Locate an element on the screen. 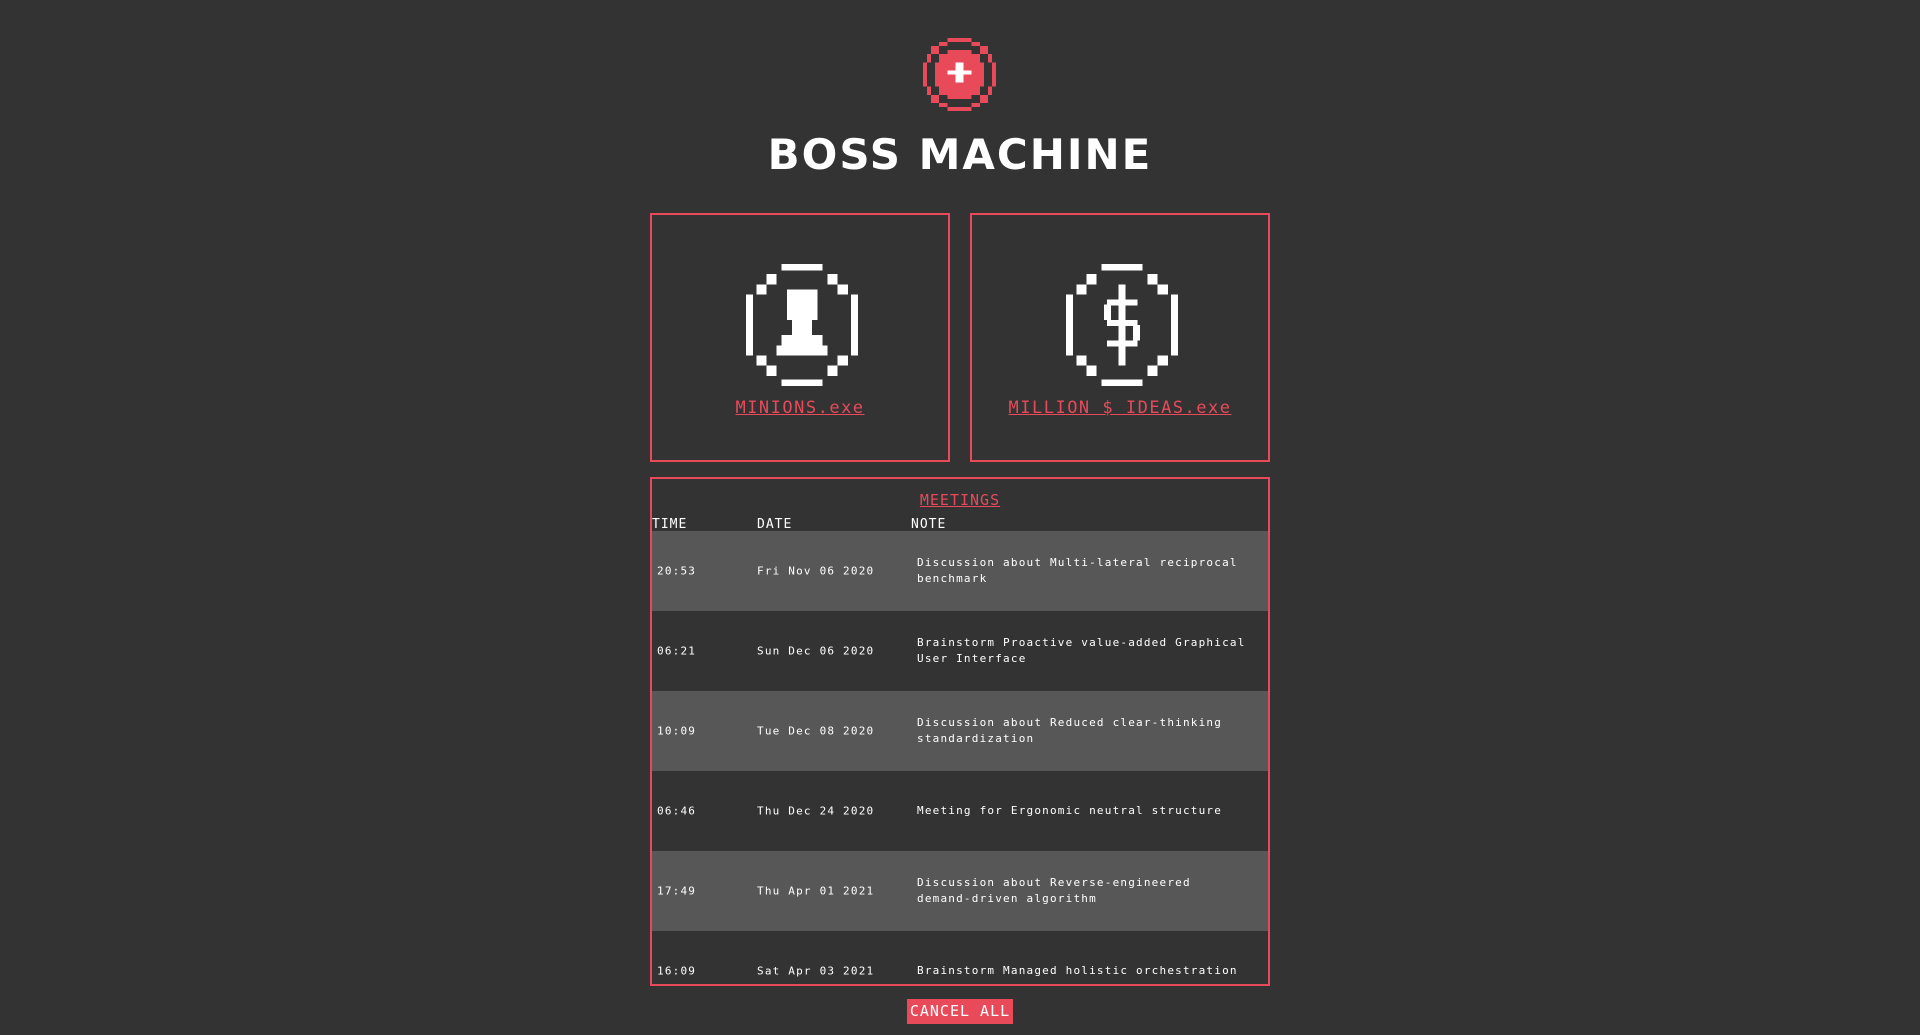 This screenshot has width=1920, height=1035. cancel-all-button: CANCEL ALL is located at coordinates (960, 1011).